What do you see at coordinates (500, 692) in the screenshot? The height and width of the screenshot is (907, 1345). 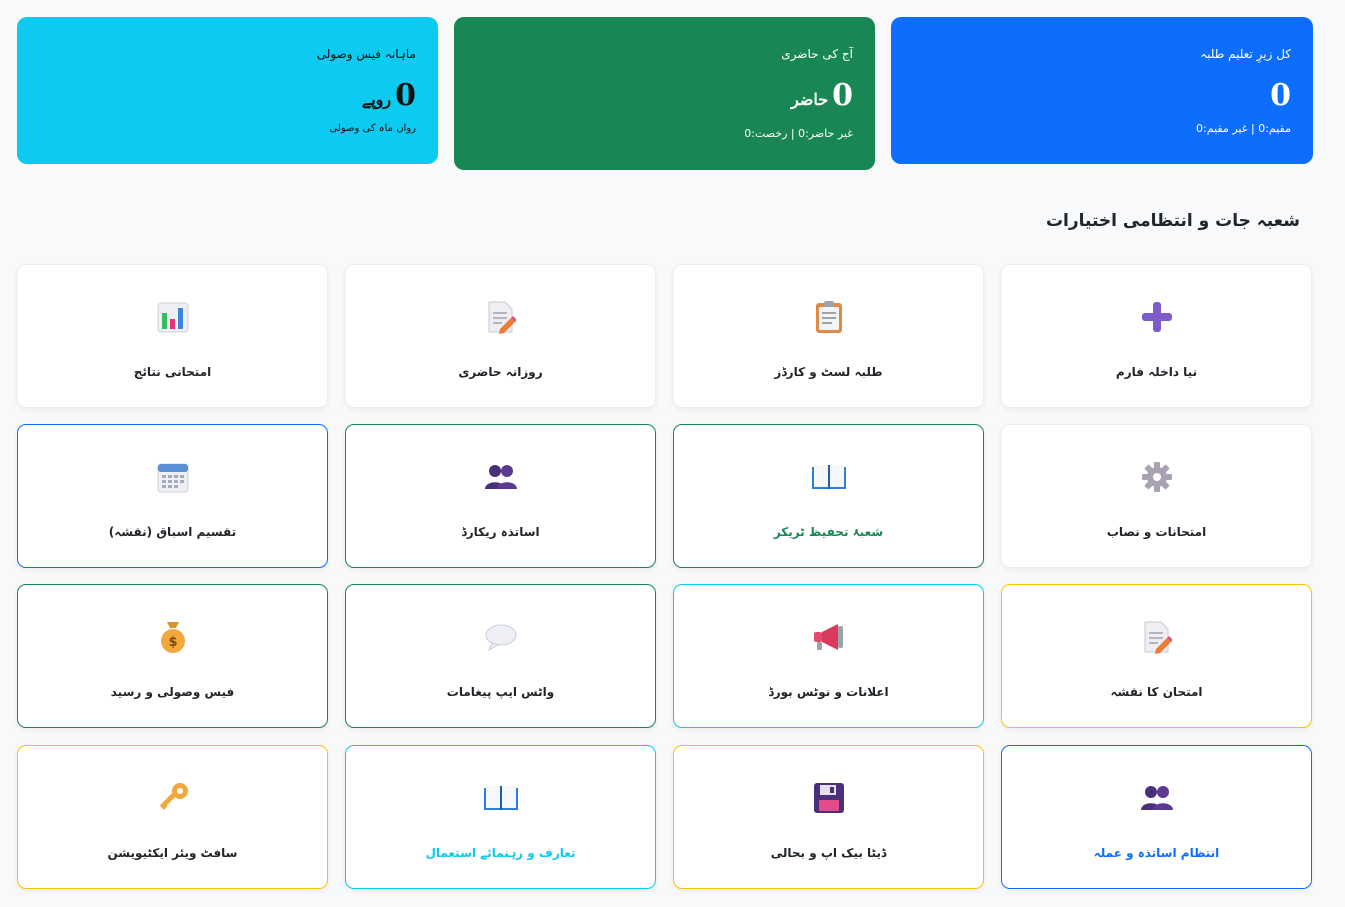 I see `tile-label: واٹس ایپ پیغامات` at bounding box center [500, 692].